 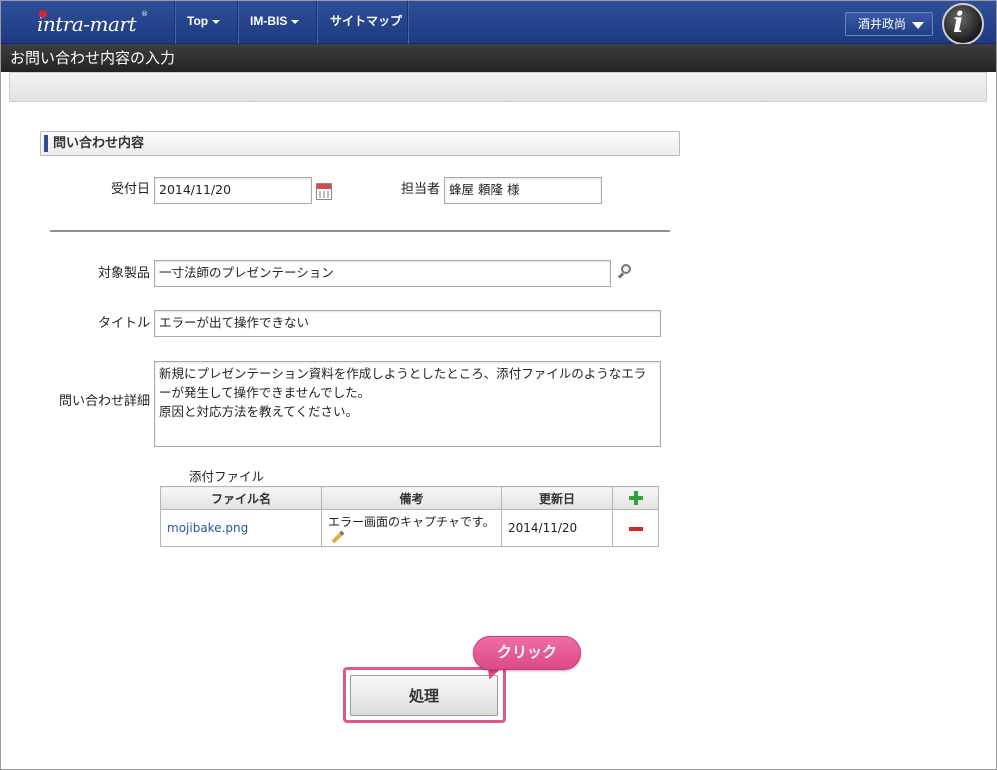 I want to click on product-field: 一寸法師のプレゼンテーション, so click(x=382, y=273).